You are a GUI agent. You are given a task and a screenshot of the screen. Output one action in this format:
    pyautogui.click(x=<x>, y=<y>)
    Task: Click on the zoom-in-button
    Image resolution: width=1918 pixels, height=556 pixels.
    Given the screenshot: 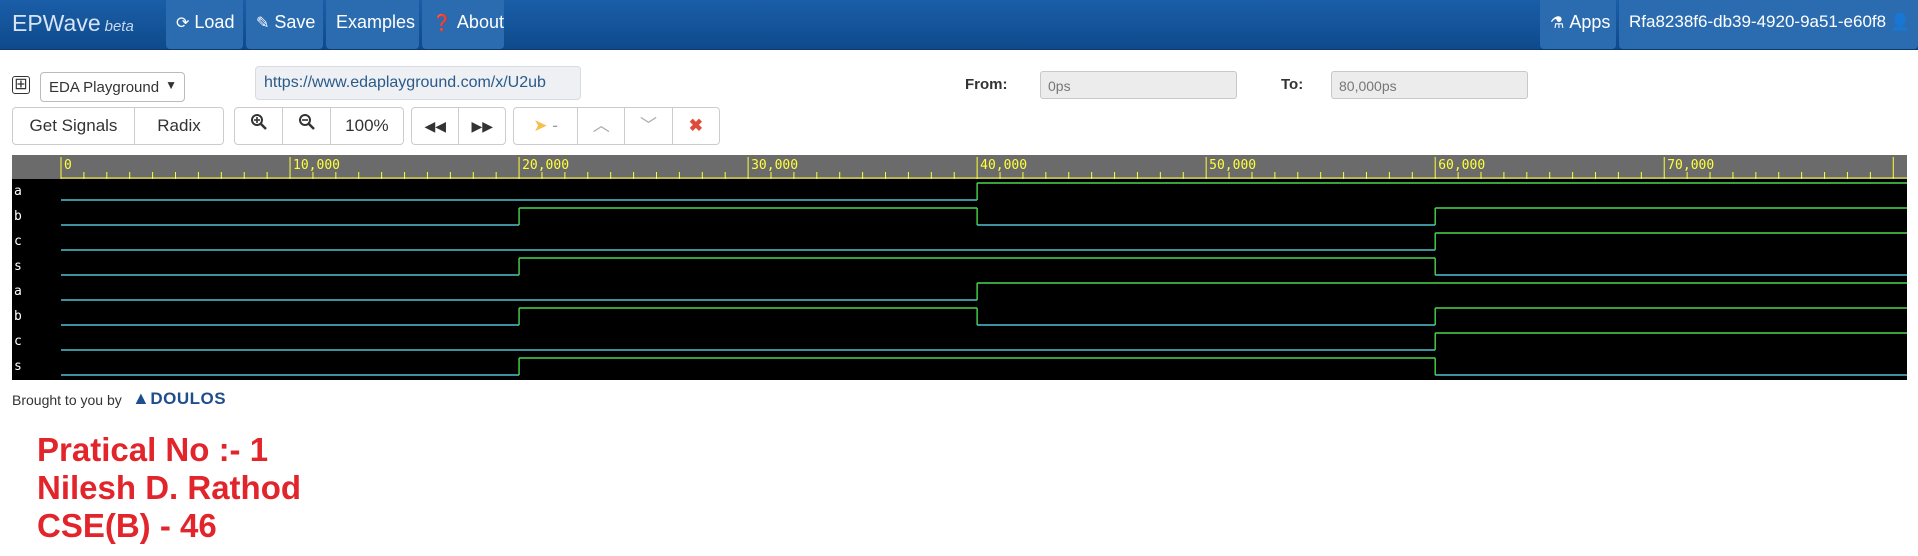 What is the action you would take?
    pyautogui.click(x=258, y=126)
    